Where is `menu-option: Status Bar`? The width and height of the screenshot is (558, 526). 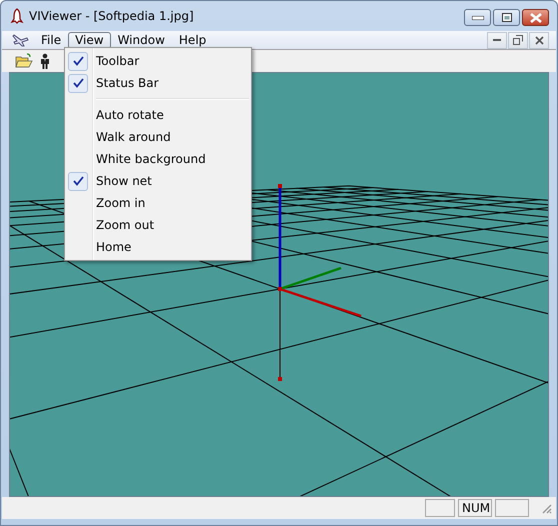 menu-option: Status Bar is located at coordinates (127, 83).